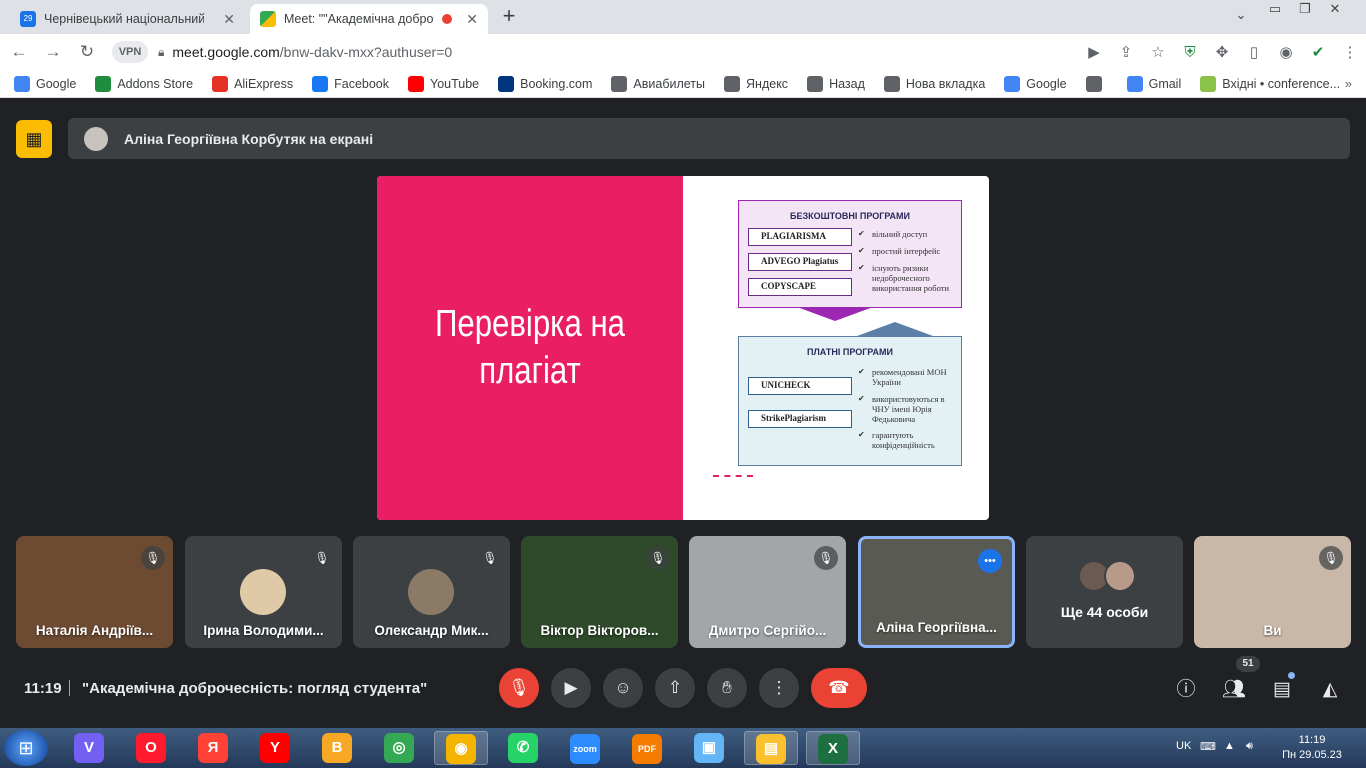 The width and height of the screenshot is (1366, 768). I want to click on tab-search-button: ⌄, so click(1241, 16).